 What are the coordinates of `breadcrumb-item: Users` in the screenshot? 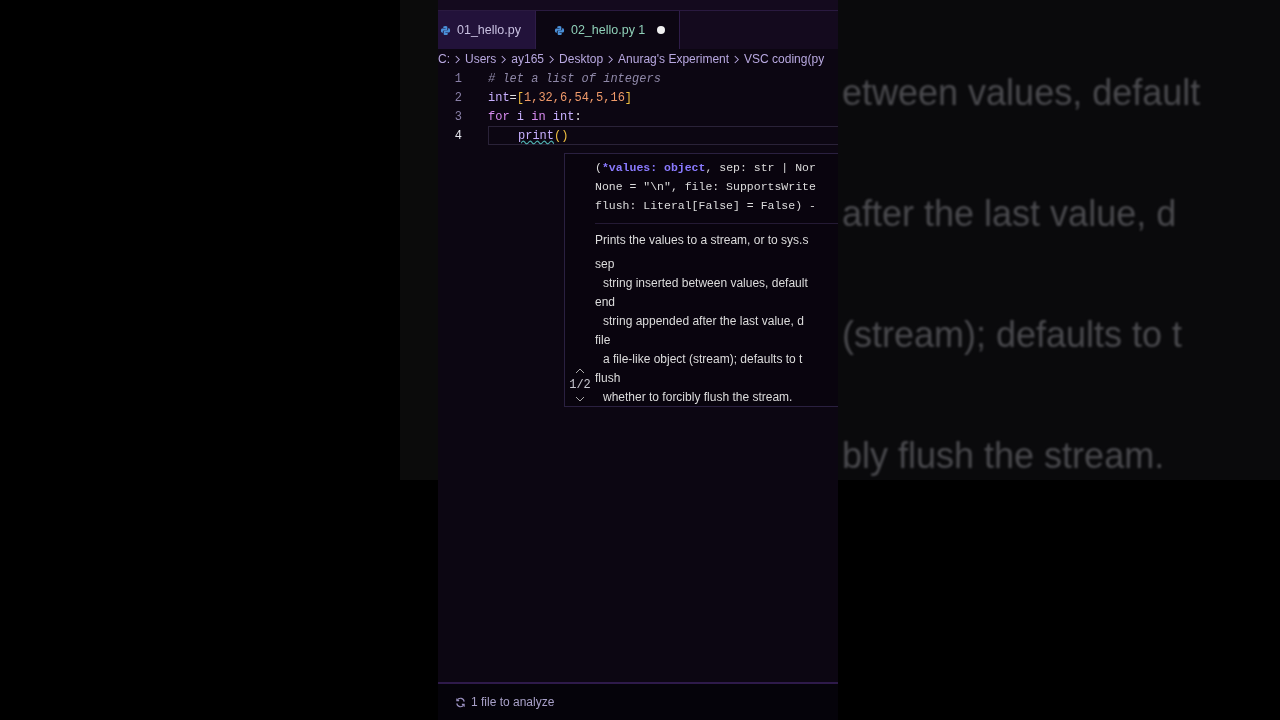 It's located at (481, 59).